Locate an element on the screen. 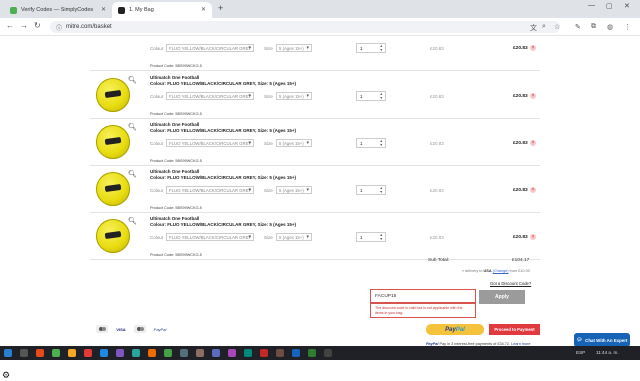 The image size is (640, 381). delivery-prefix: » delivery to is located at coordinates (472, 271).